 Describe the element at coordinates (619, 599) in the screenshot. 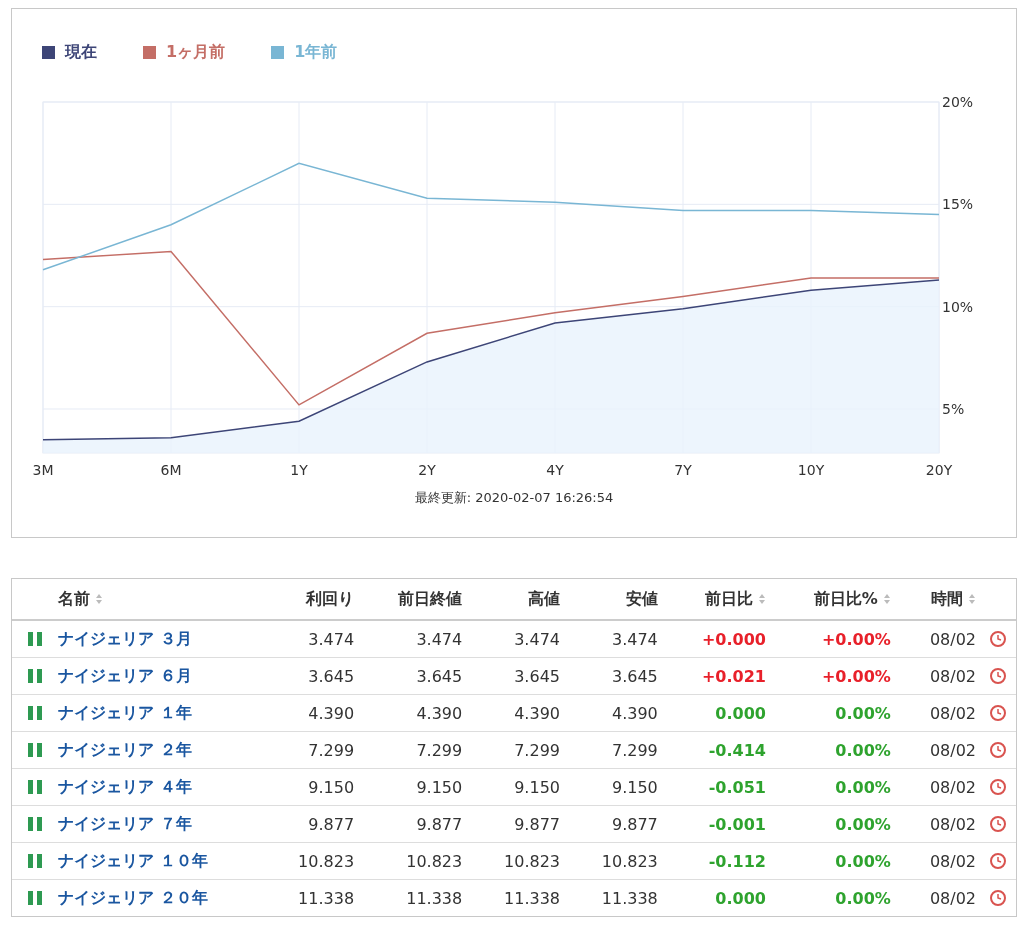

I see `column-header: 安値` at that location.